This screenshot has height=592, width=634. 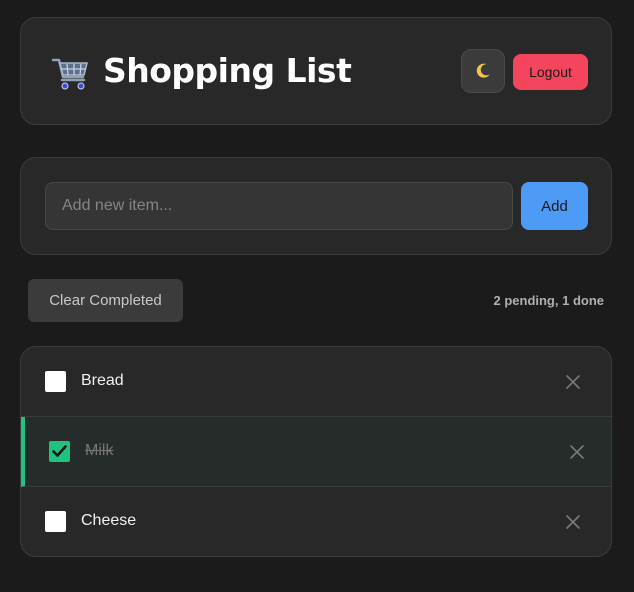 I want to click on item-checkbox-checked, so click(x=59, y=451).